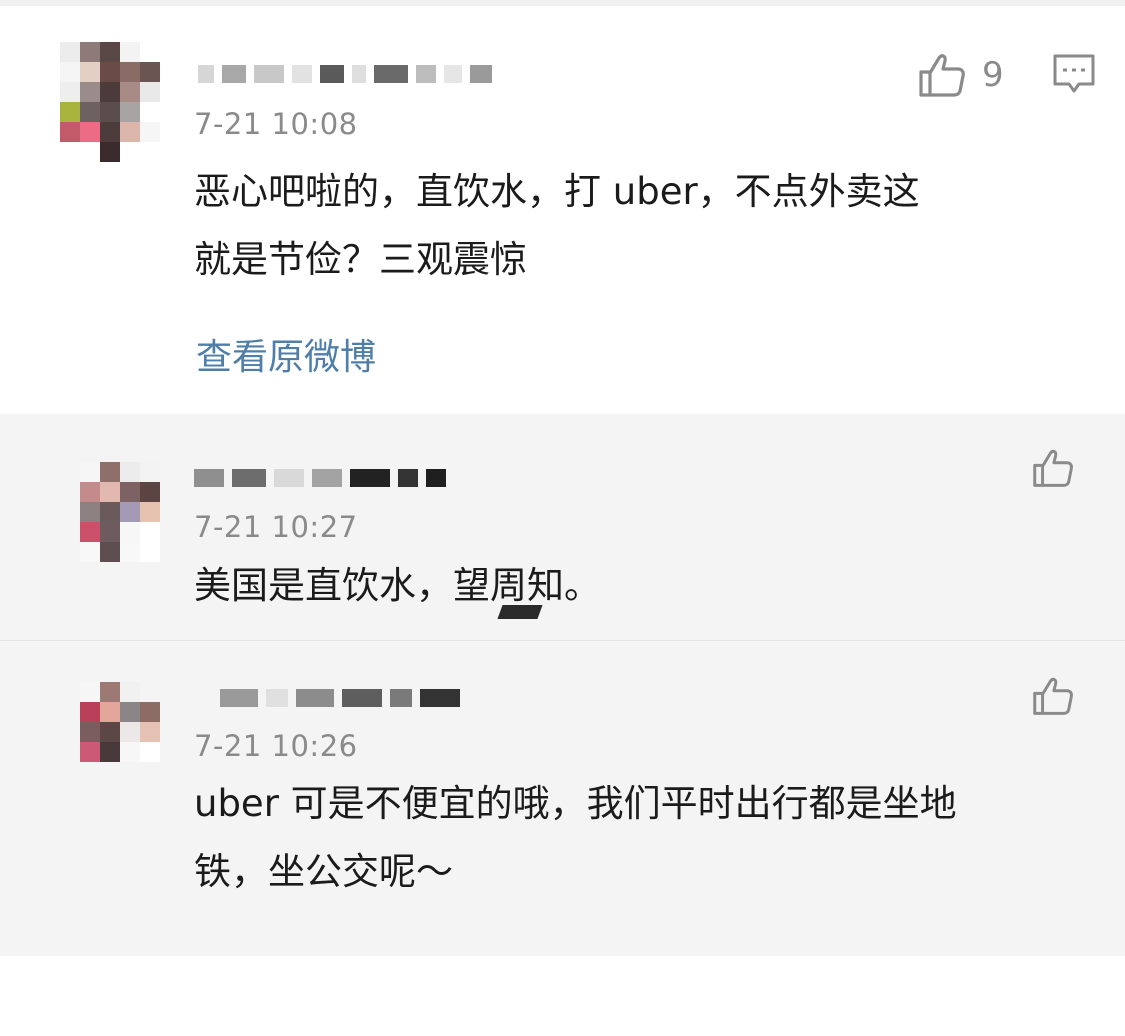 The image size is (1125, 1036). I want to click on reply-divider, so click(562, 640).